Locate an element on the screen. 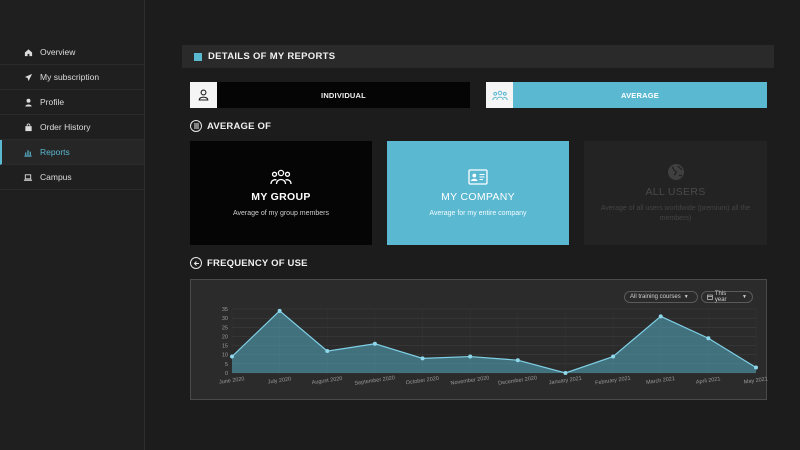 This screenshot has height=450, width=800. x-tick-label: October 2020 is located at coordinates (422, 381).